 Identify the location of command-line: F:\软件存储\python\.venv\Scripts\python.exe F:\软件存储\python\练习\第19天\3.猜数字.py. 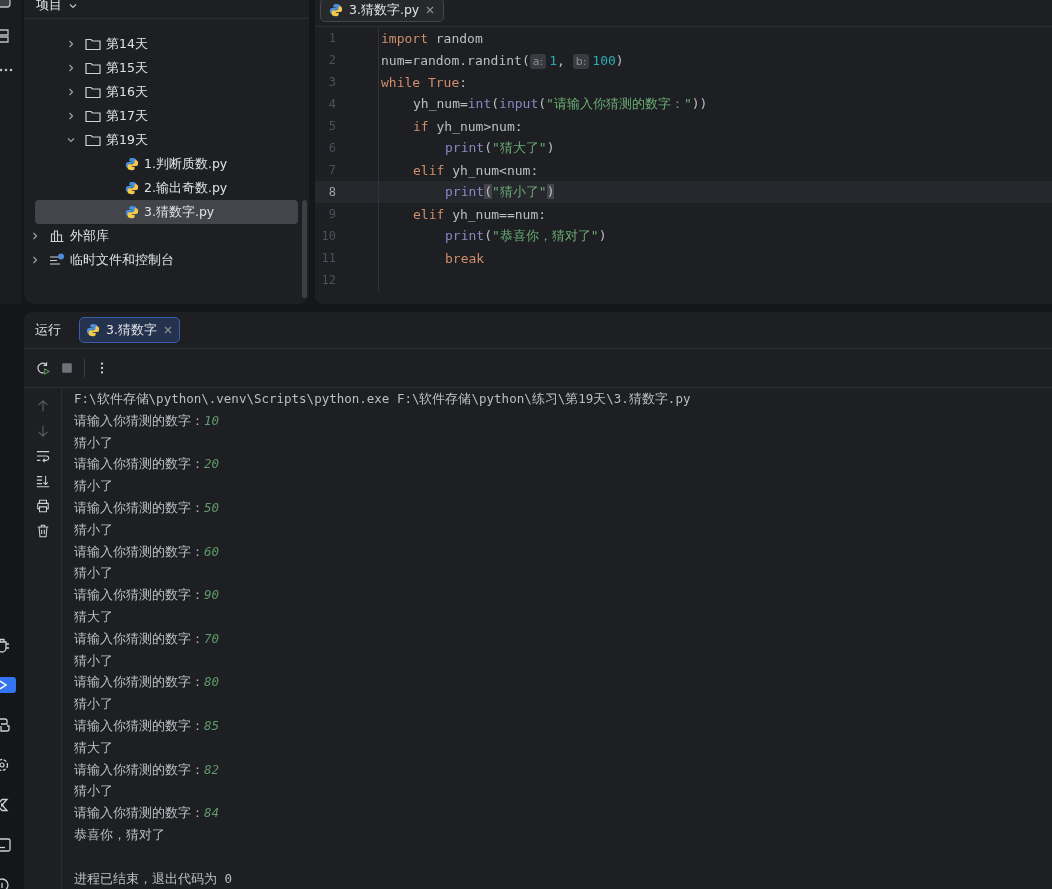
(382, 399).